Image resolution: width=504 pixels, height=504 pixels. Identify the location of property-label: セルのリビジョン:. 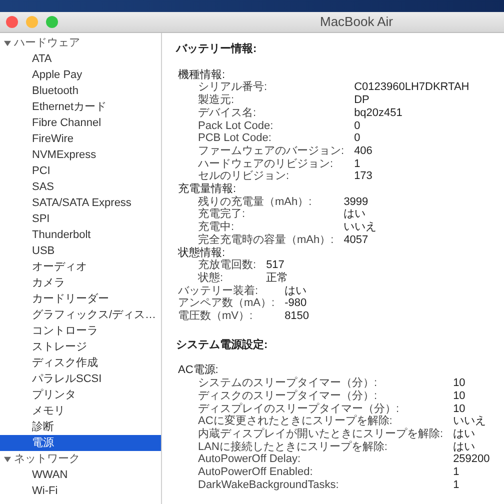
(244, 176).